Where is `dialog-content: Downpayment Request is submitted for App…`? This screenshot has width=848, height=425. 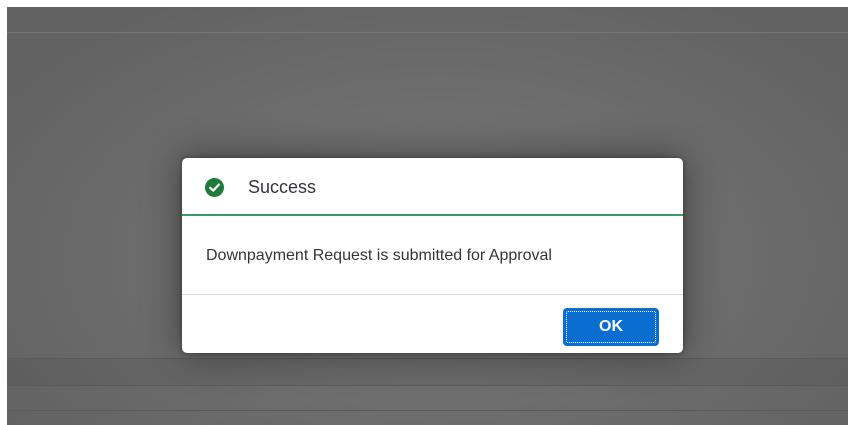
dialog-content: Downpayment Request is submitted for App… is located at coordinates (432, 255).